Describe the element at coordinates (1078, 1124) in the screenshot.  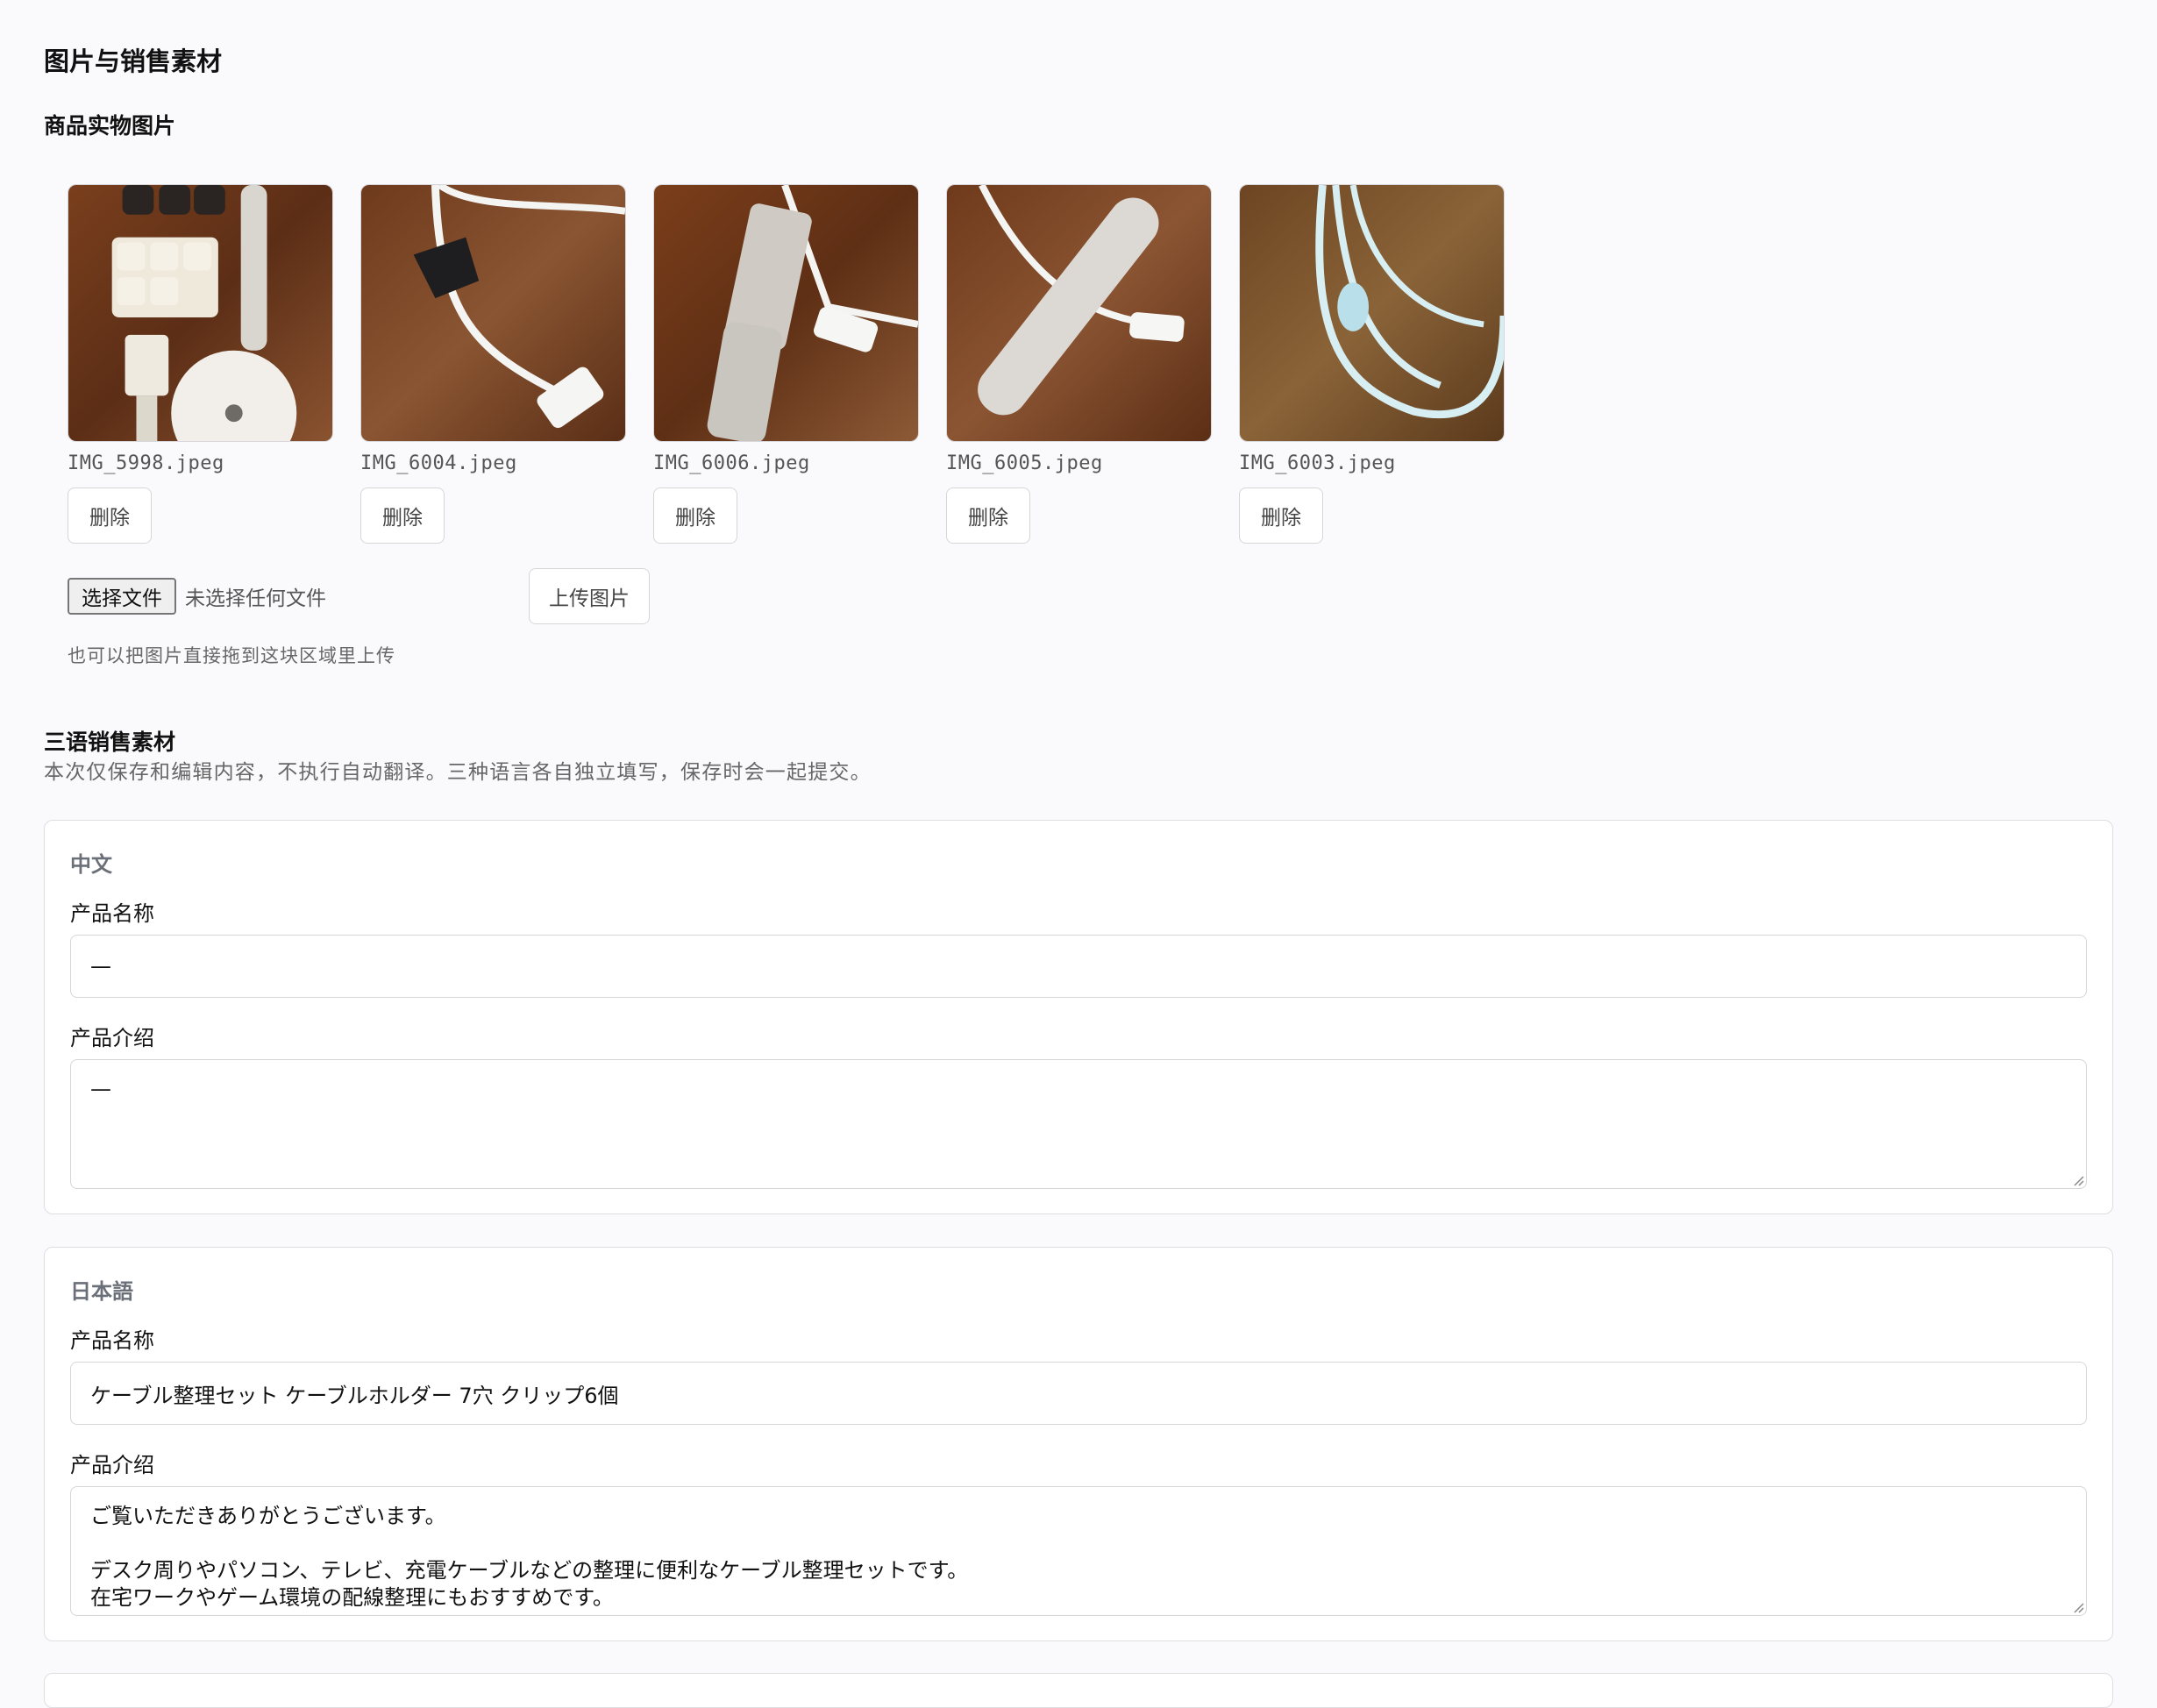
I see `product-description-textarea: —` at that location.